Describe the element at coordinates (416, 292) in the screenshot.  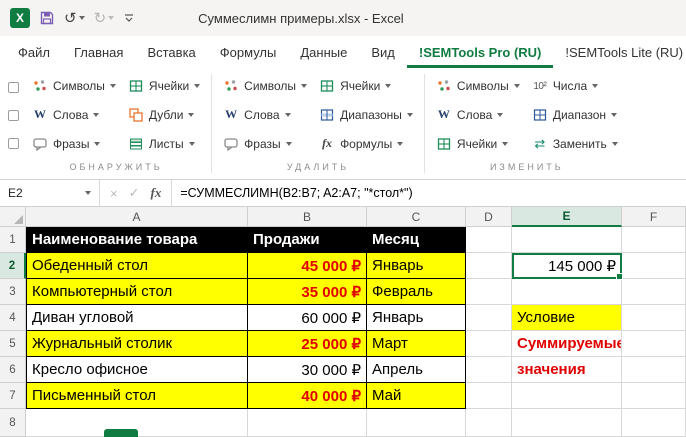
I see `cell-C3: Февраль` at that location.